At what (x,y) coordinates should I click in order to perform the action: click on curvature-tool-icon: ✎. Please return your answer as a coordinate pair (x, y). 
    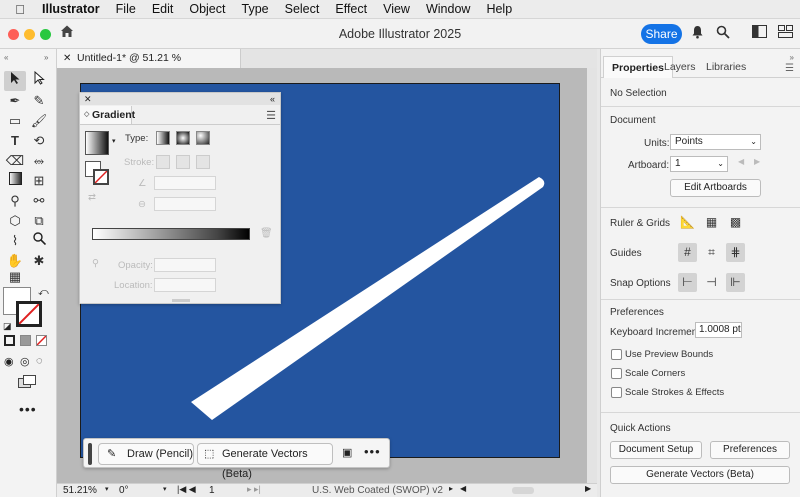
    Looking at the image, I should click on (39, 101).